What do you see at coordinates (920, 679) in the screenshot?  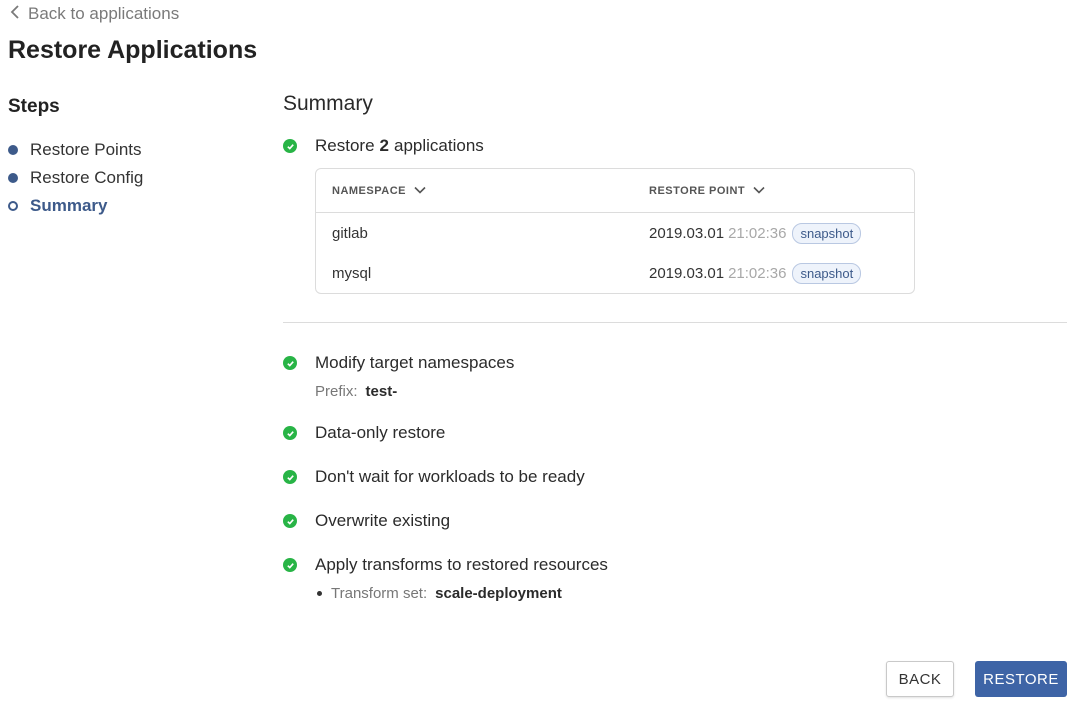 I see `back-button: BACK` at bounding box center [920, 679].